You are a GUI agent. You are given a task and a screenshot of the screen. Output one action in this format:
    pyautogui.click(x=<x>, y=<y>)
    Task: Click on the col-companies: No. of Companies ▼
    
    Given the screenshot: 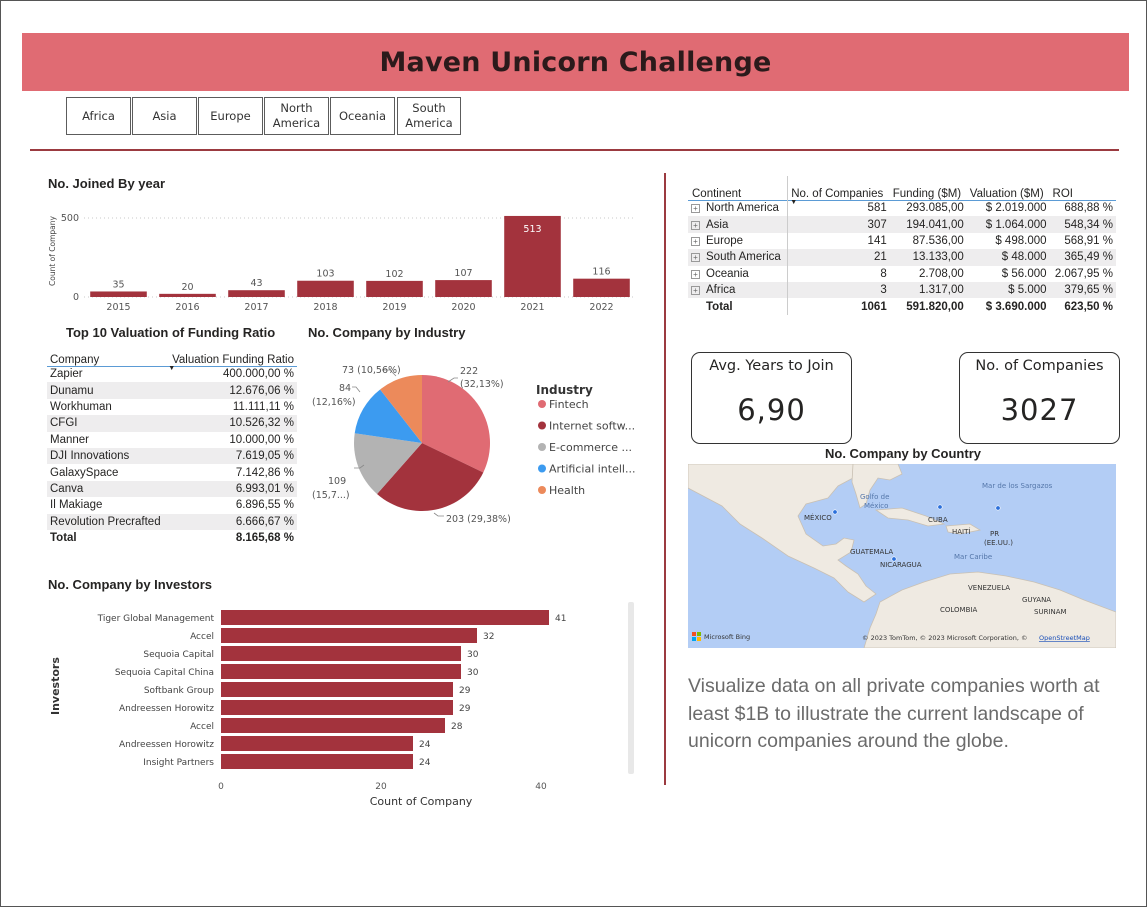 What is the action you would take?
    pyautogui.click(x=838, y=191)
    